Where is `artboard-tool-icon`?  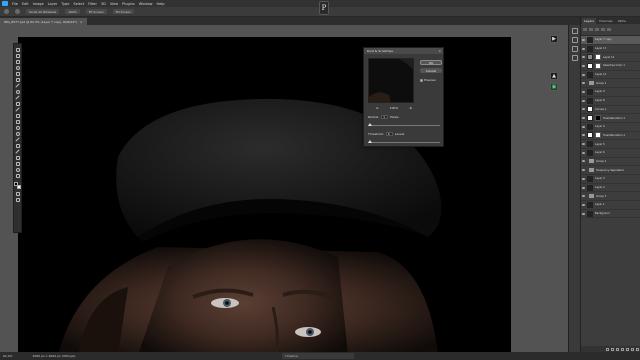
artboard-tool-icon is located at coordinates (17, 55).